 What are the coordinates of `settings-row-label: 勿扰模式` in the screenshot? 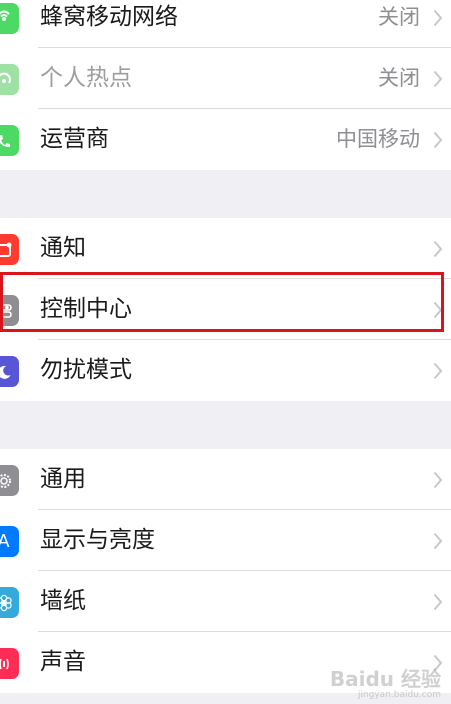 It's located at (86, 370).